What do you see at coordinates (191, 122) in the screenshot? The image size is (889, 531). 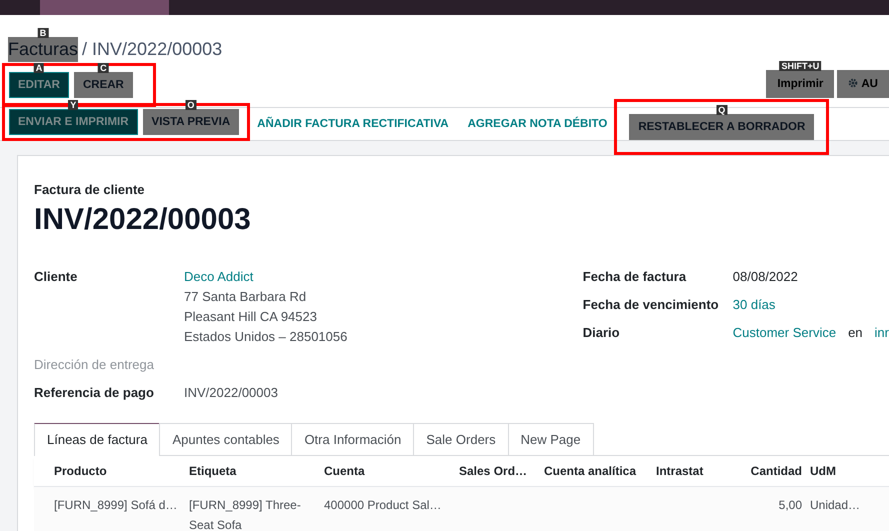 I see `action-button: VISTA PREVIA` at bounding box center [191, 122].